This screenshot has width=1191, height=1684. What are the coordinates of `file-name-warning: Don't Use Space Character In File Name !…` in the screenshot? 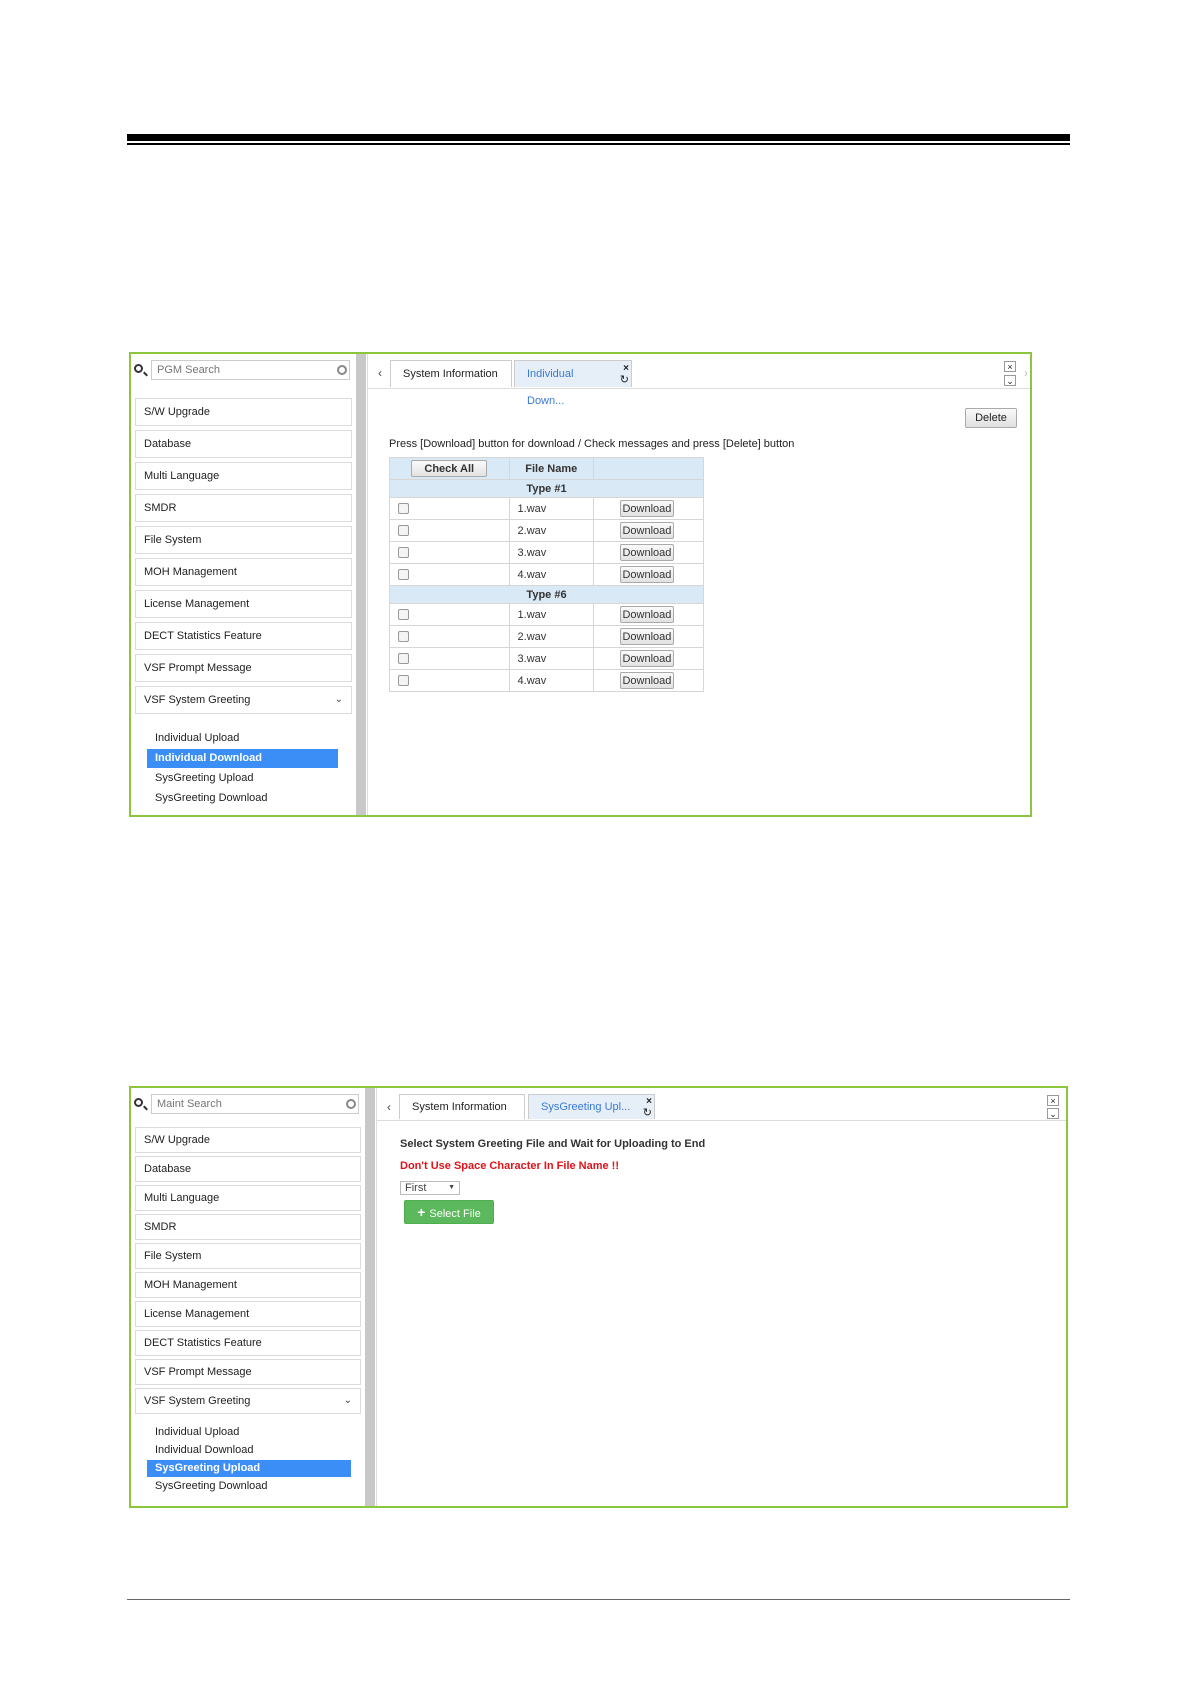 It's located at (510, 1166).